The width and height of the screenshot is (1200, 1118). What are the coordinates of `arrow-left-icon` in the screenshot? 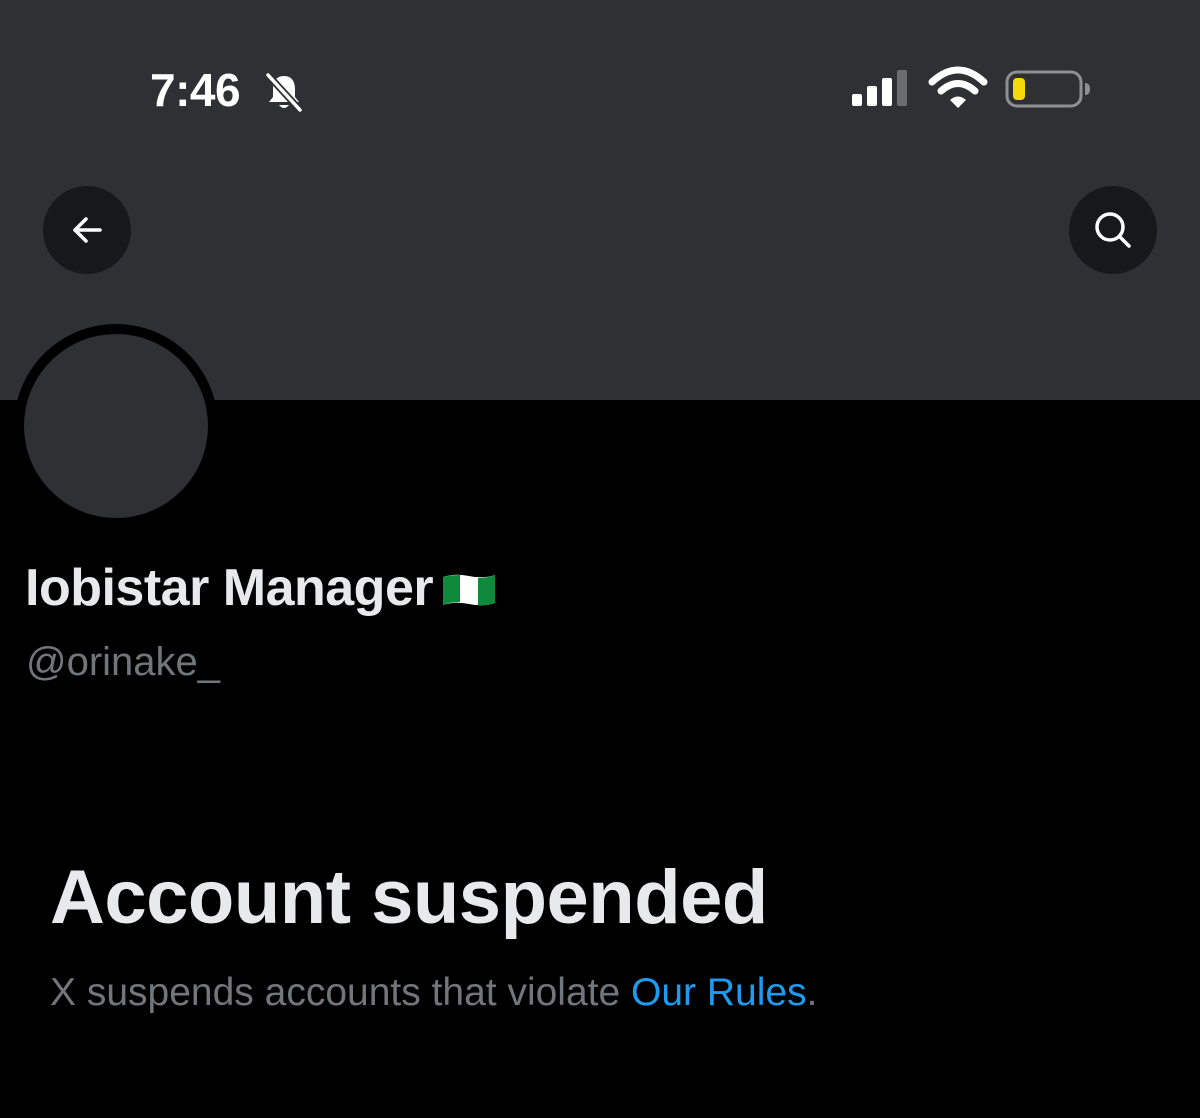 It's located at (87, 230).